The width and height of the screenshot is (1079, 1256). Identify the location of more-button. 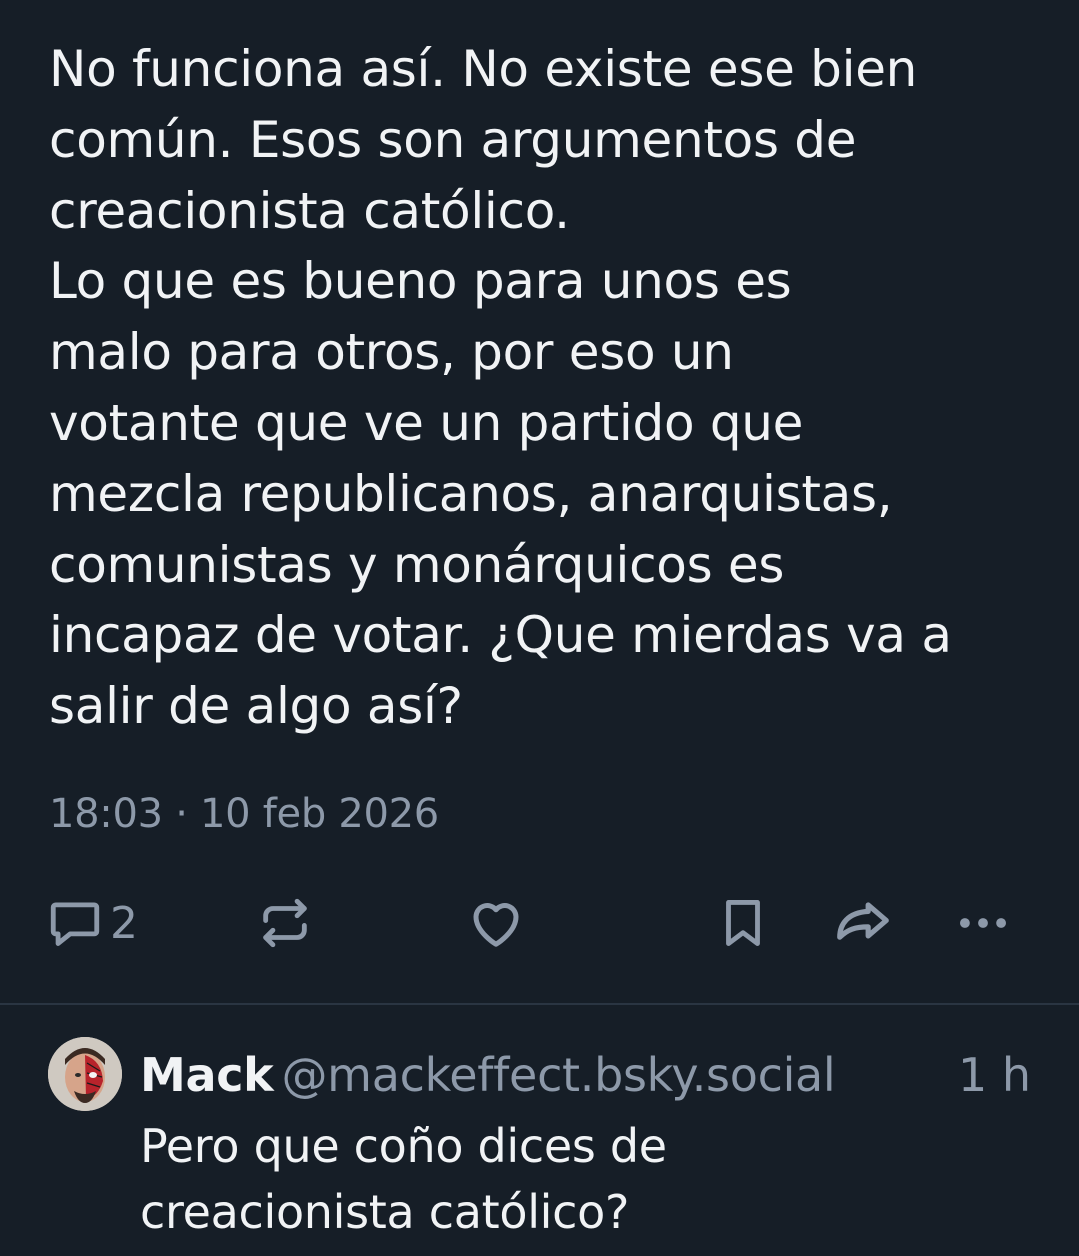
(983, 923).